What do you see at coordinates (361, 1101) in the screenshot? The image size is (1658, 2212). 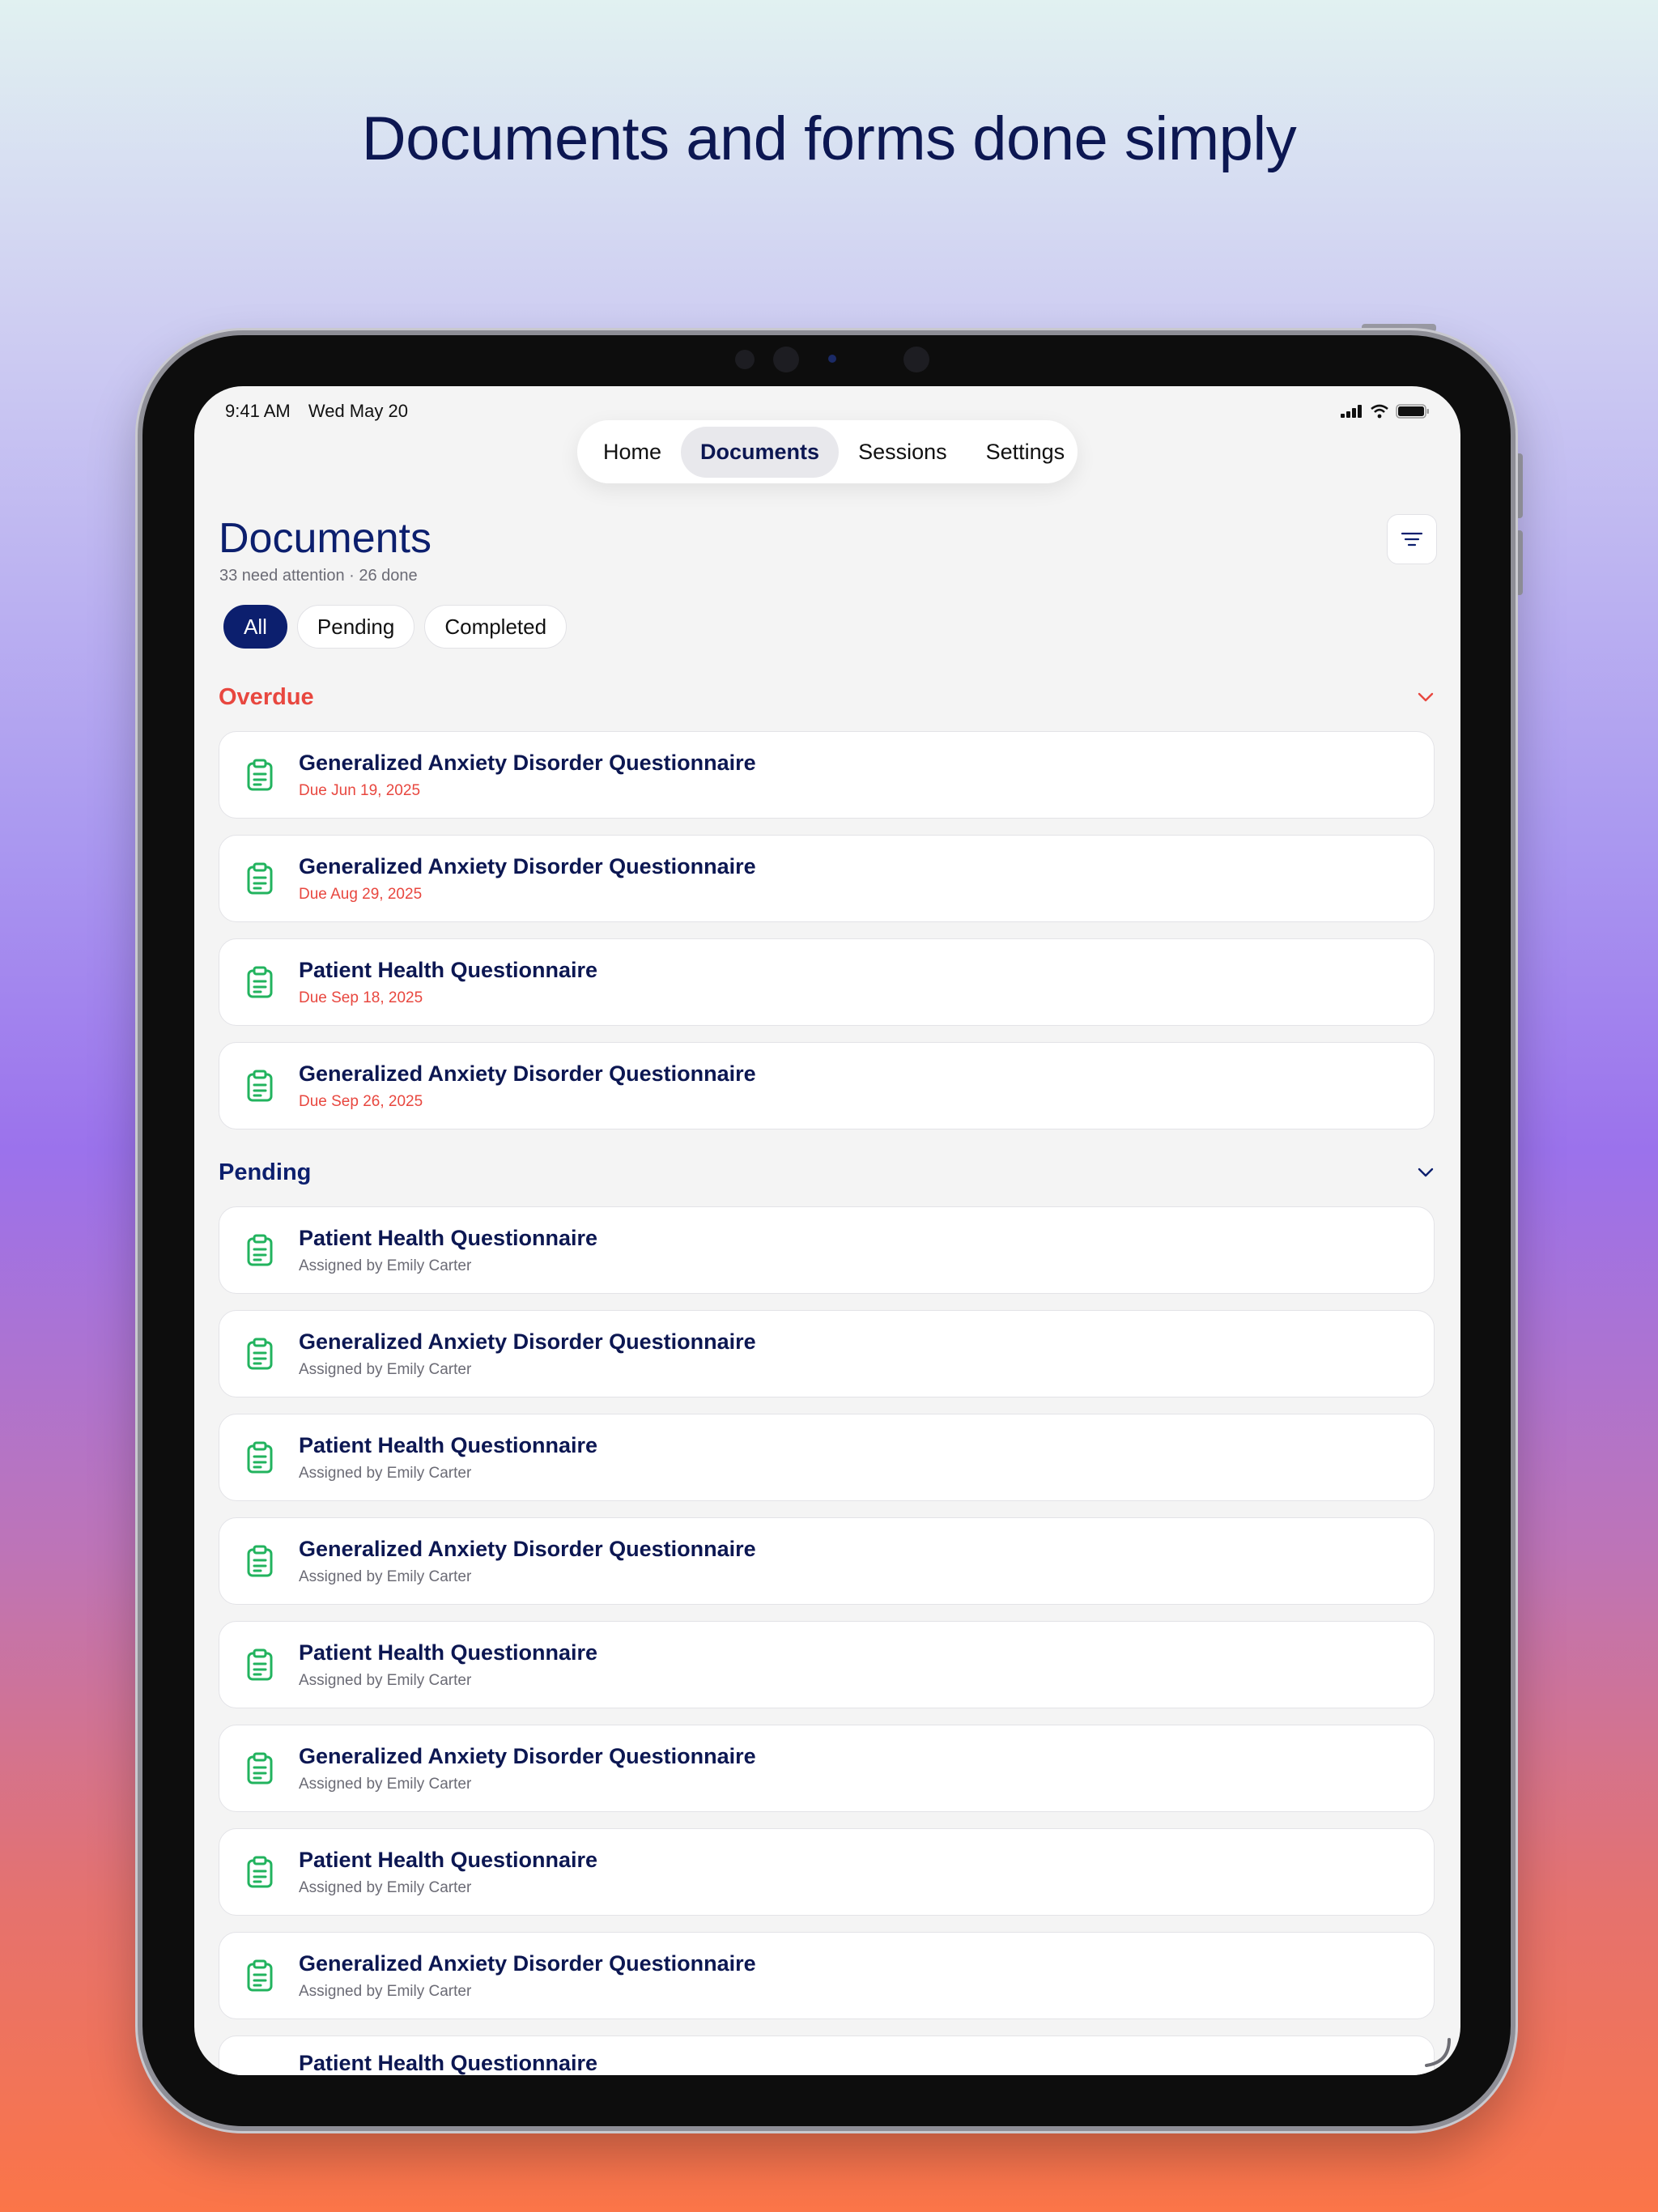 I see `item-due-date: Due Sep 26, 2025` at bounding box center [361, 1101].